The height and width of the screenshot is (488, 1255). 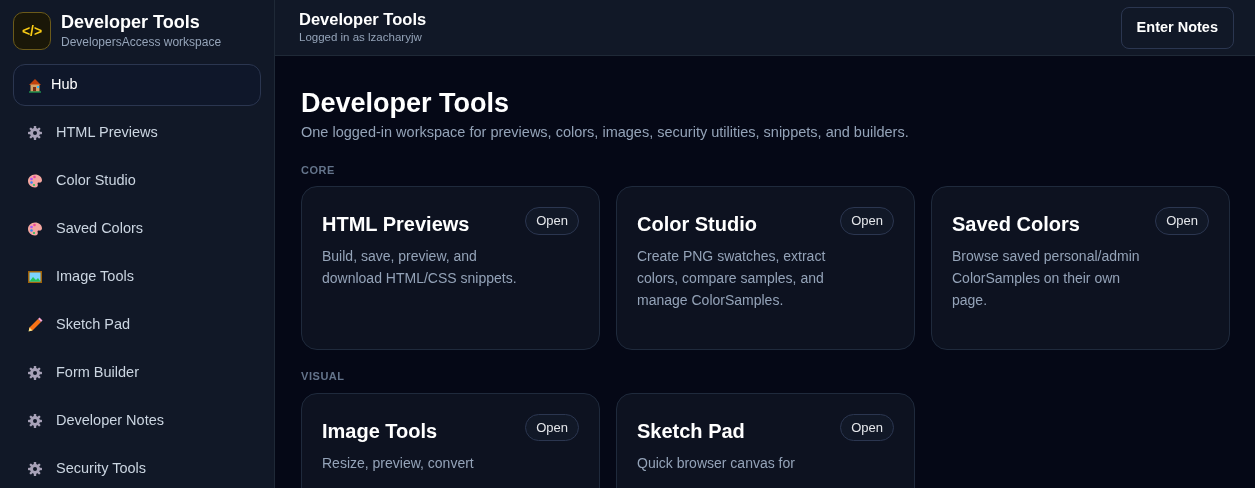 What do you see at coordinates (131, 22) in the screenshot?
I see `app-title: Developer Tools` at bounding box center [131, 22].